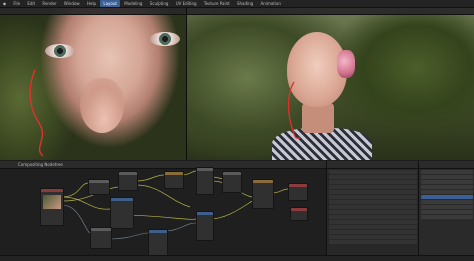 This screenshot has height=261, width=474. Describe the element at coordinates (16, 3) in the screenshot. I see `menu-file: File` at that location.